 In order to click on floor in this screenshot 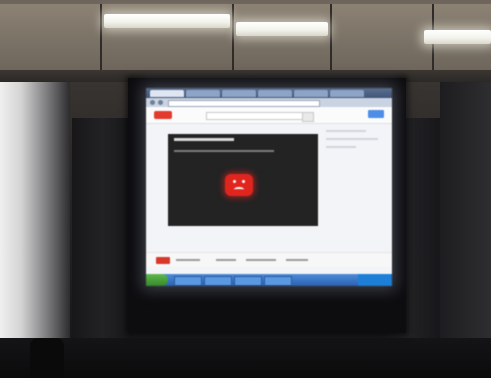, I will do `click(245, 358)`.